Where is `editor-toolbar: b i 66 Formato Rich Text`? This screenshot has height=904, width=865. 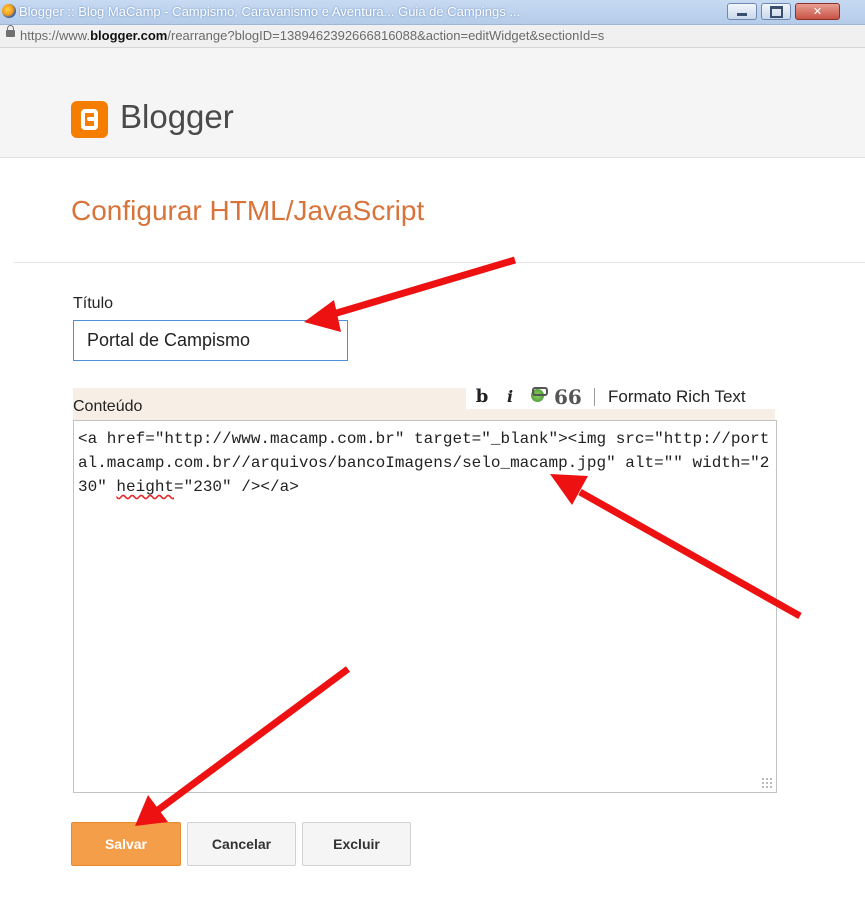
editor-toolbar: b i 66 Formato Rich Text is located at coordinates (620, 397).